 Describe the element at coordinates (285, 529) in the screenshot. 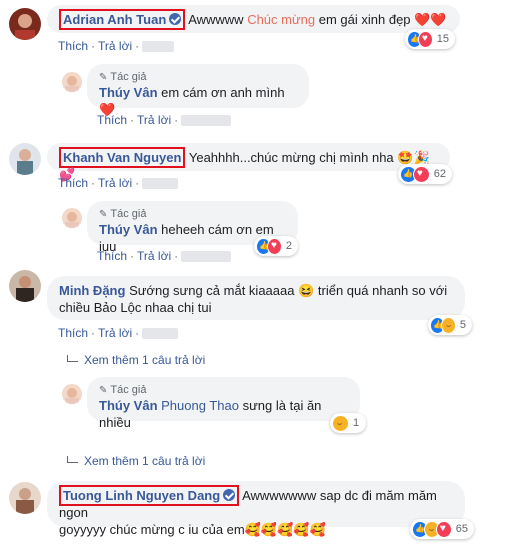

I see `heart-eyes-emoji-icon: 🥰🥰🥰🥰🥰` at that location.